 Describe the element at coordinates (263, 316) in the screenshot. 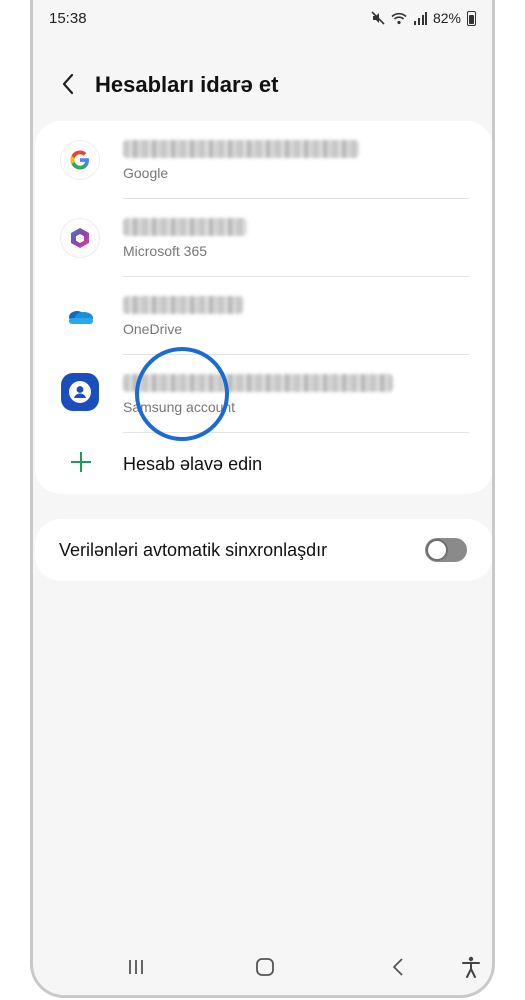

I see `account-row-onedrive: OneDrive` at that location.